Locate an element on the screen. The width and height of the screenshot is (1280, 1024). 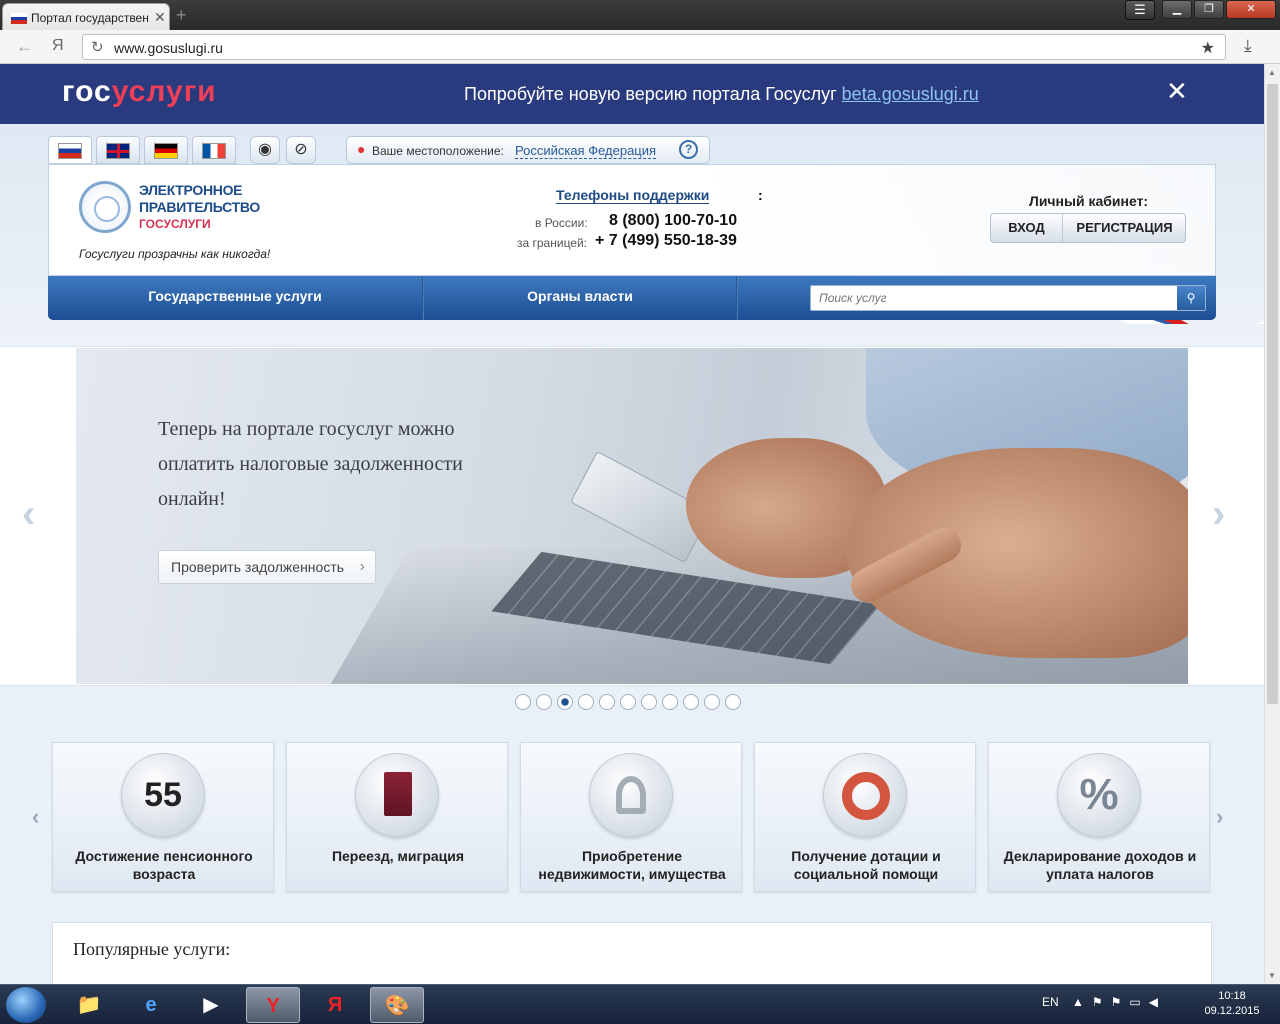
clock-date: 09.12.2015 is located at coordinates (1232, 1011).